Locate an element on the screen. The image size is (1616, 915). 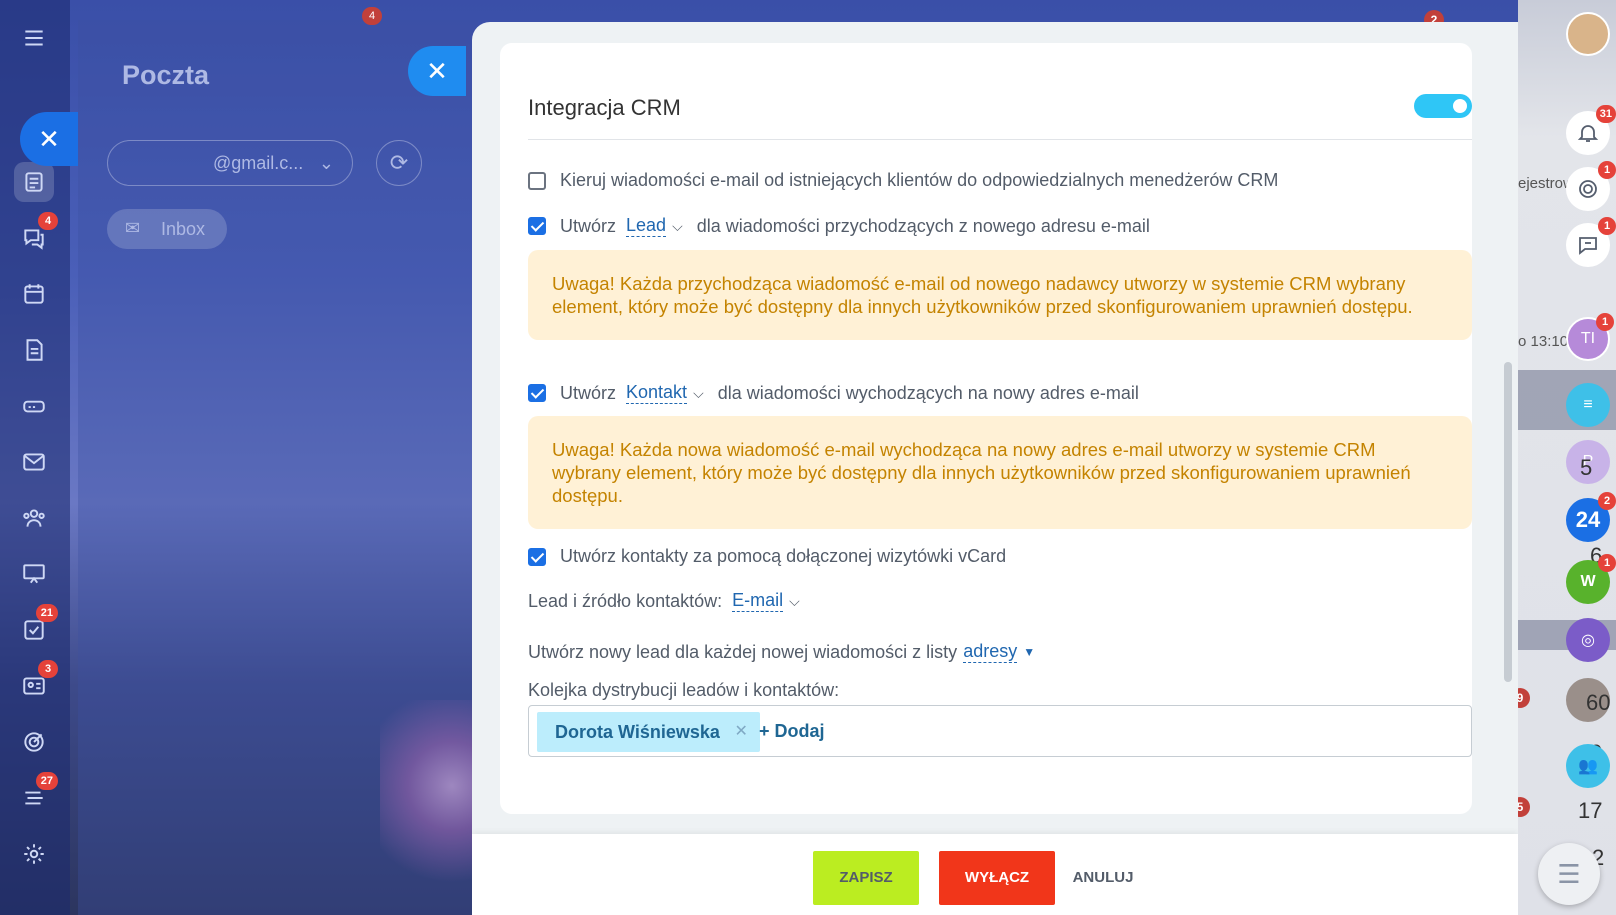
toggle-knob is located at coordinates (1460, 106).